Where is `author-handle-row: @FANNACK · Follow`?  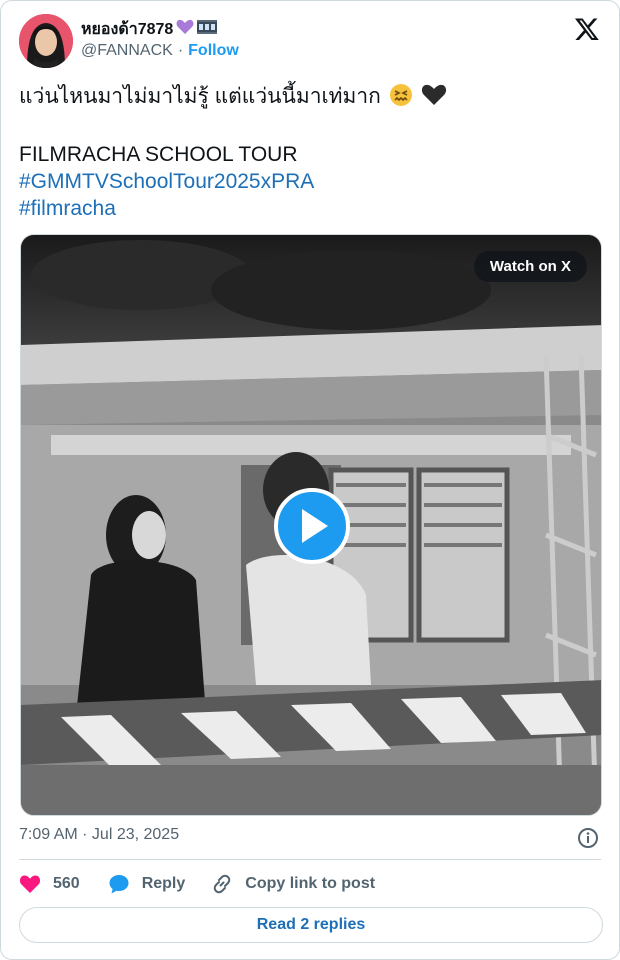
author-handle-row: @FANNACK · Follow is located at coordinates (160, 51).